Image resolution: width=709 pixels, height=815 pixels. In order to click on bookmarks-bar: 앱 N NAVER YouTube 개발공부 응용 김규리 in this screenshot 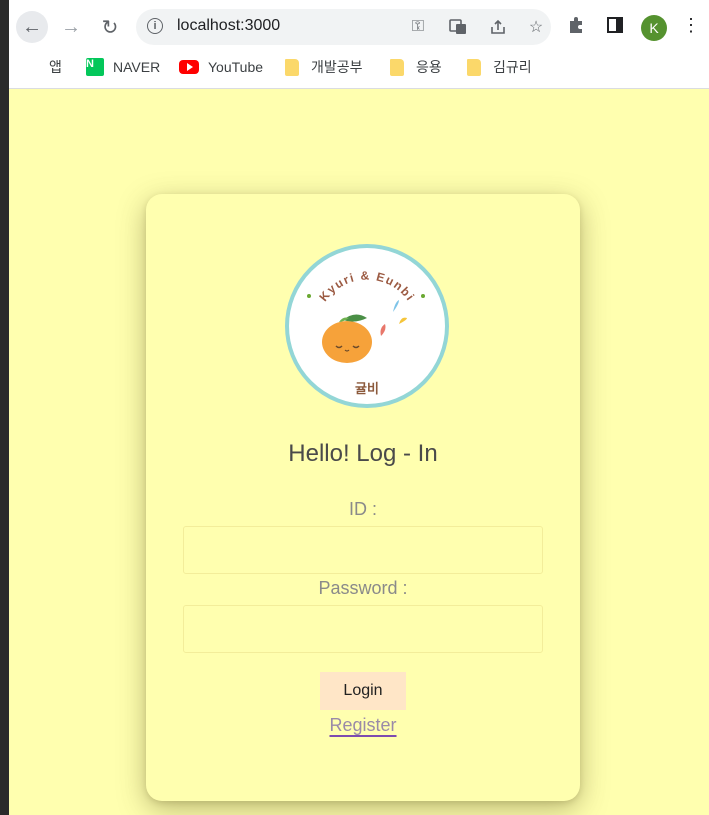, I will do `click(359, 67)`.